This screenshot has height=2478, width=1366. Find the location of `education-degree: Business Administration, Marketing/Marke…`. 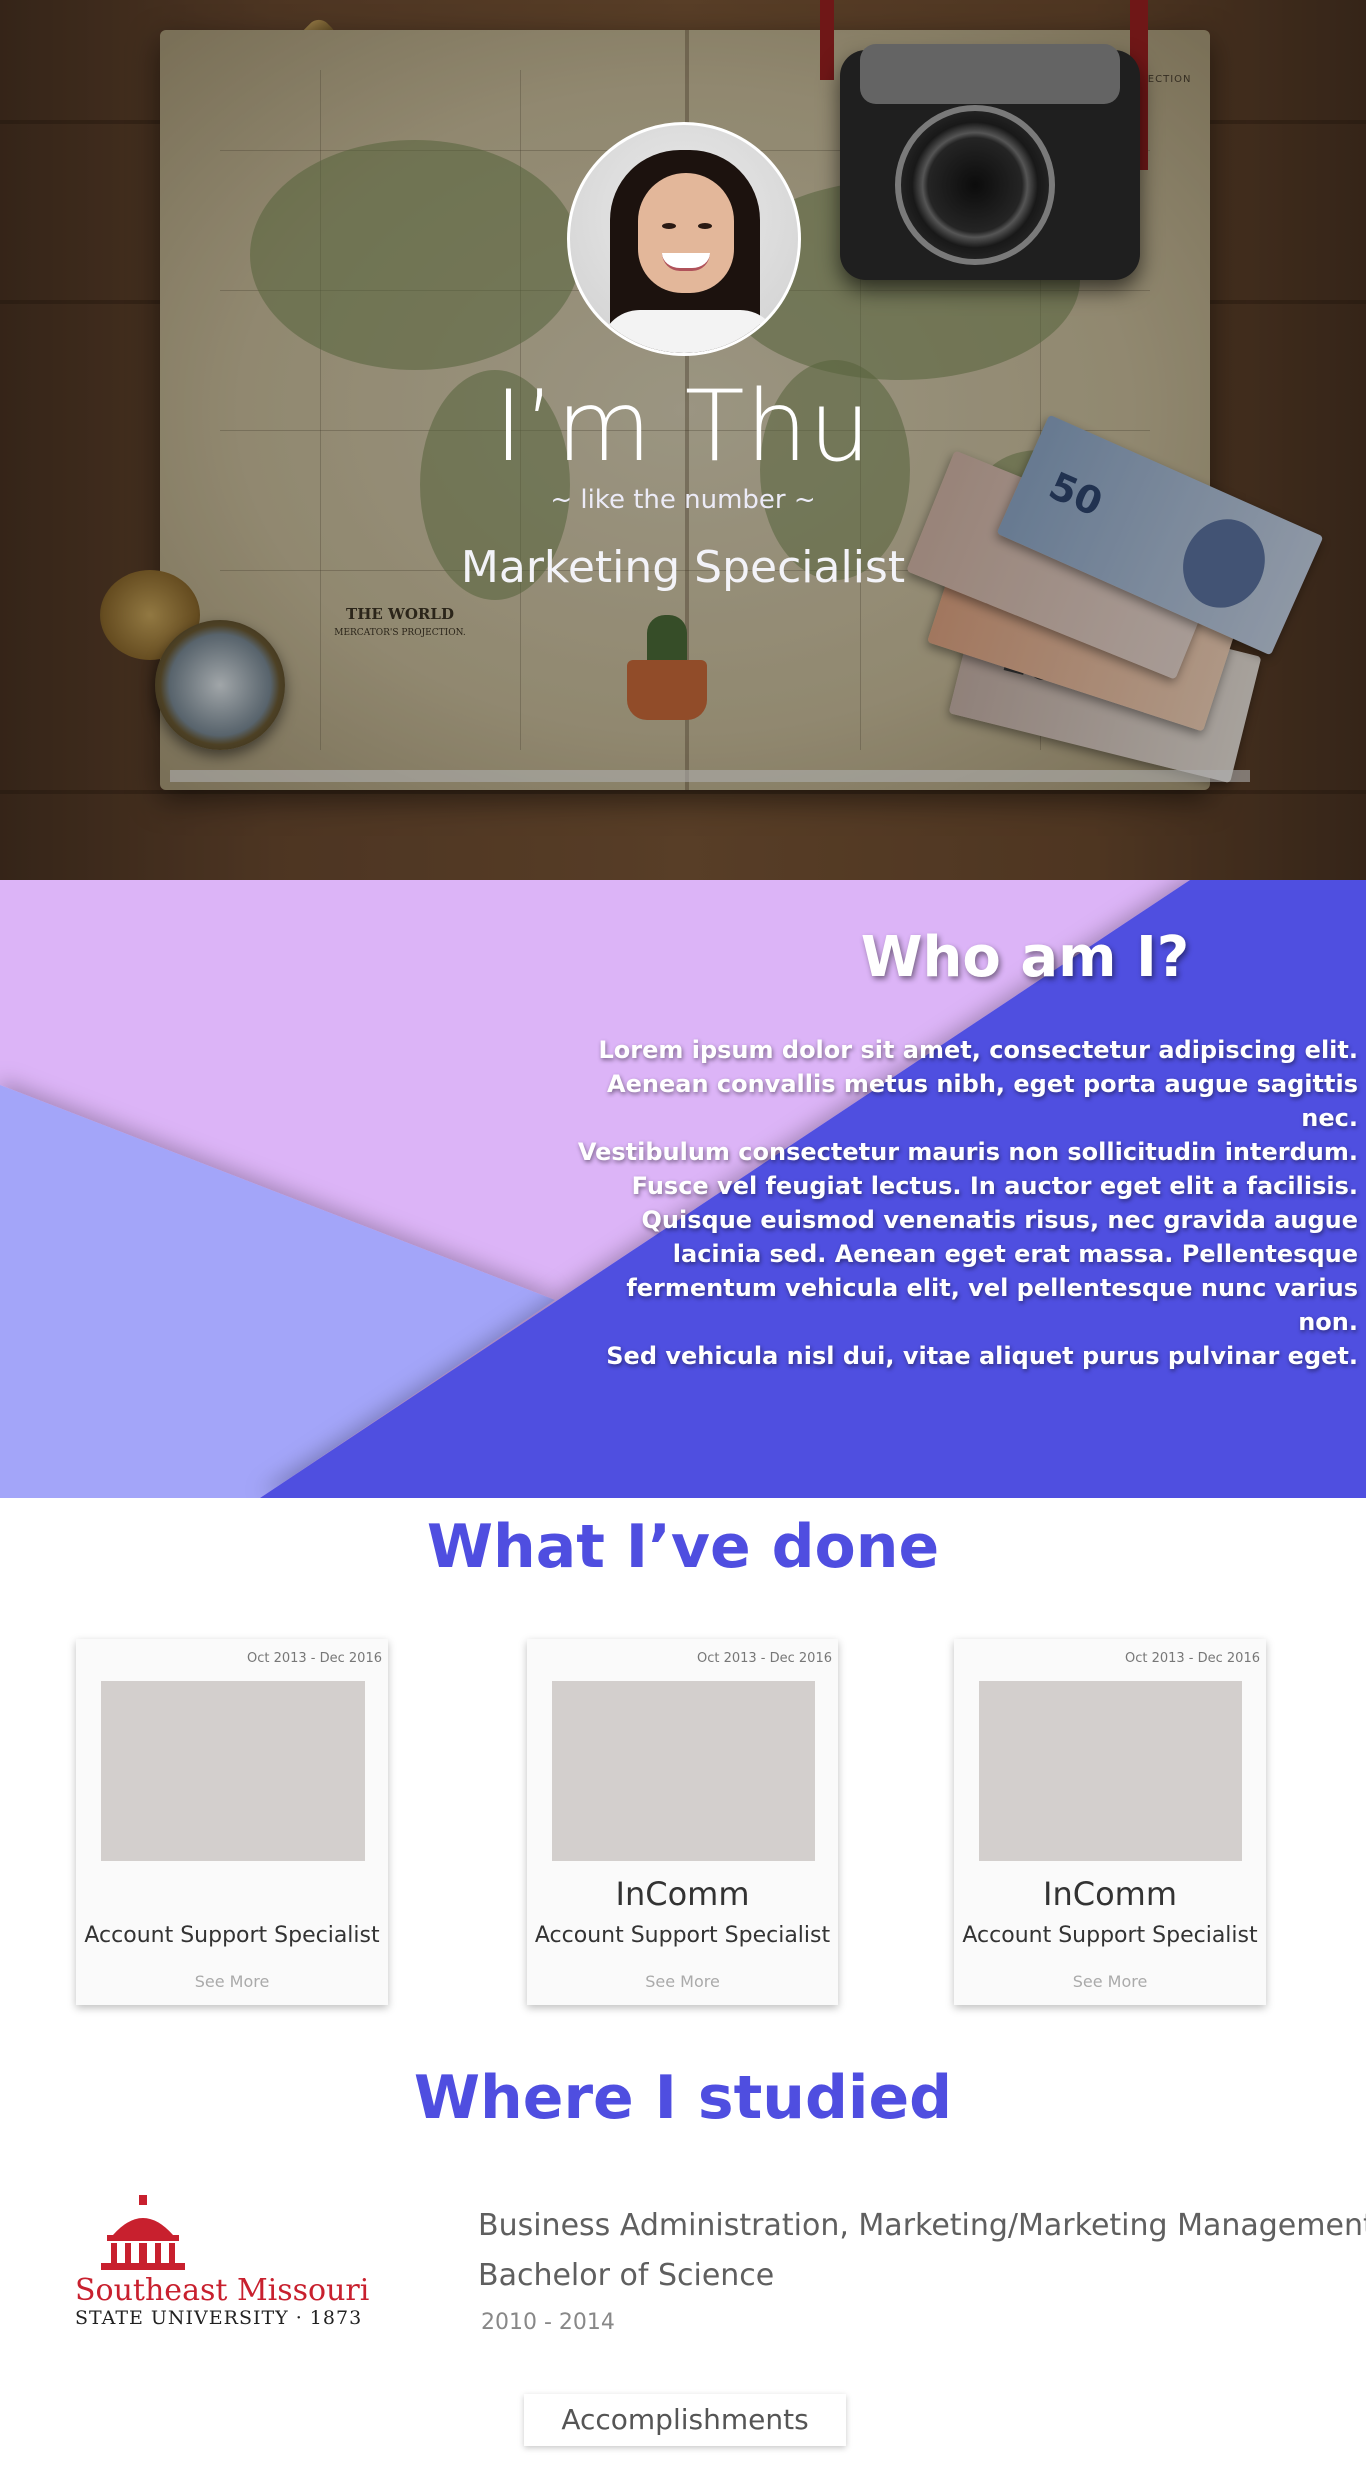

education-degree: Business Administration, Marketing/Marke… is located at coordinates (922, 2225).